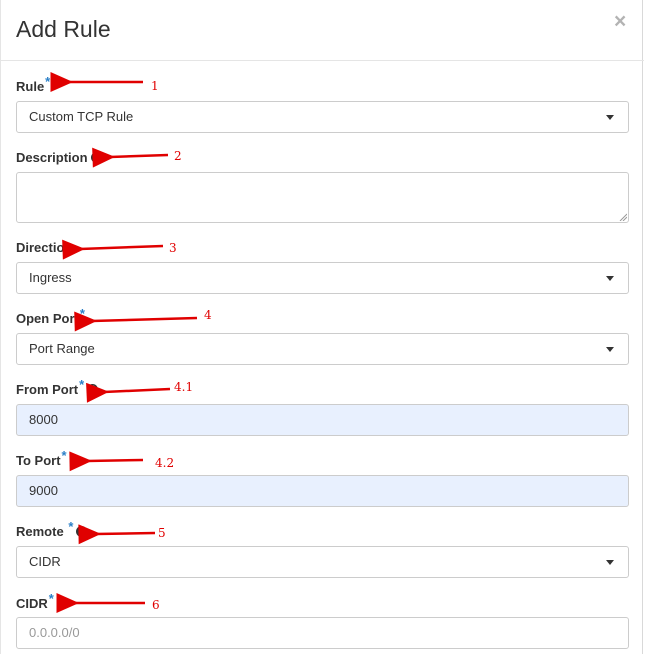 Image resolution: width=646 pixels, height=654 pixels. Describe the element at coordinates (156, 605) in the screenshot. I see `annotation-number: 6` at that location.